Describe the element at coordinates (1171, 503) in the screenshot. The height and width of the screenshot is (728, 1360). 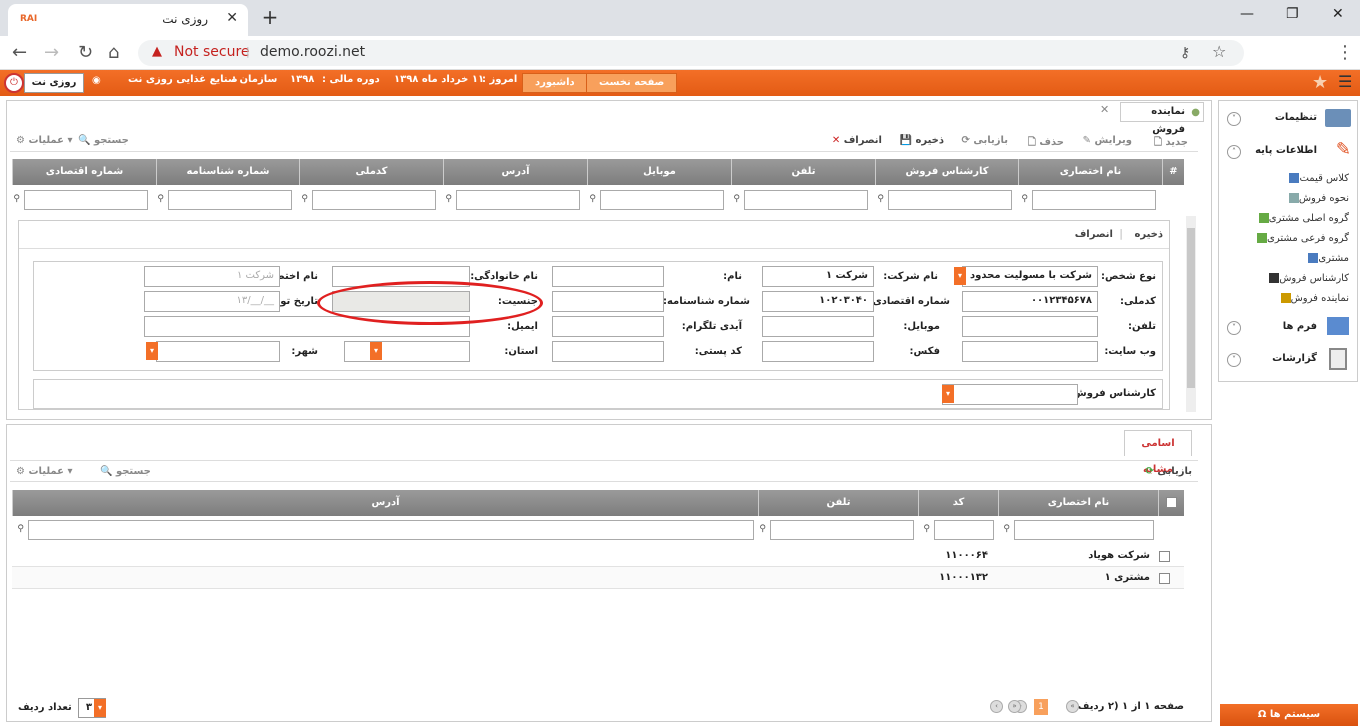
I see `select-all-checkbox` at that location.